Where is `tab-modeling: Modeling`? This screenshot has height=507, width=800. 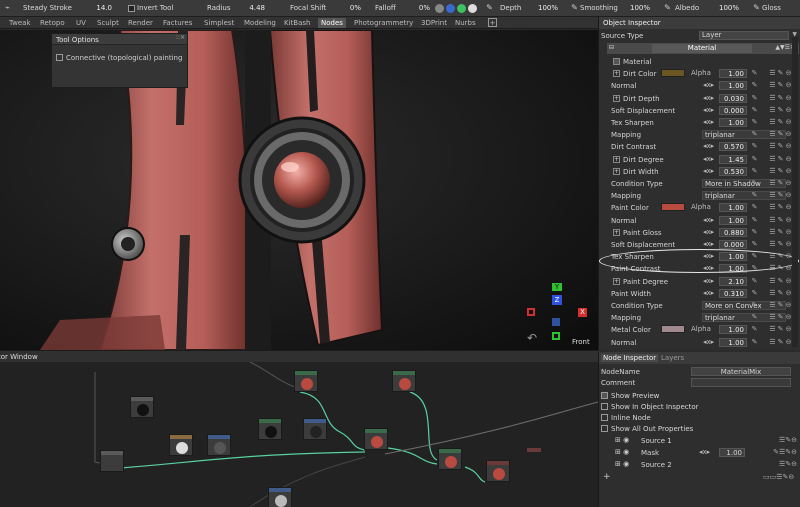
tab-modeling: Modeling is located at coordinates (260, 23).